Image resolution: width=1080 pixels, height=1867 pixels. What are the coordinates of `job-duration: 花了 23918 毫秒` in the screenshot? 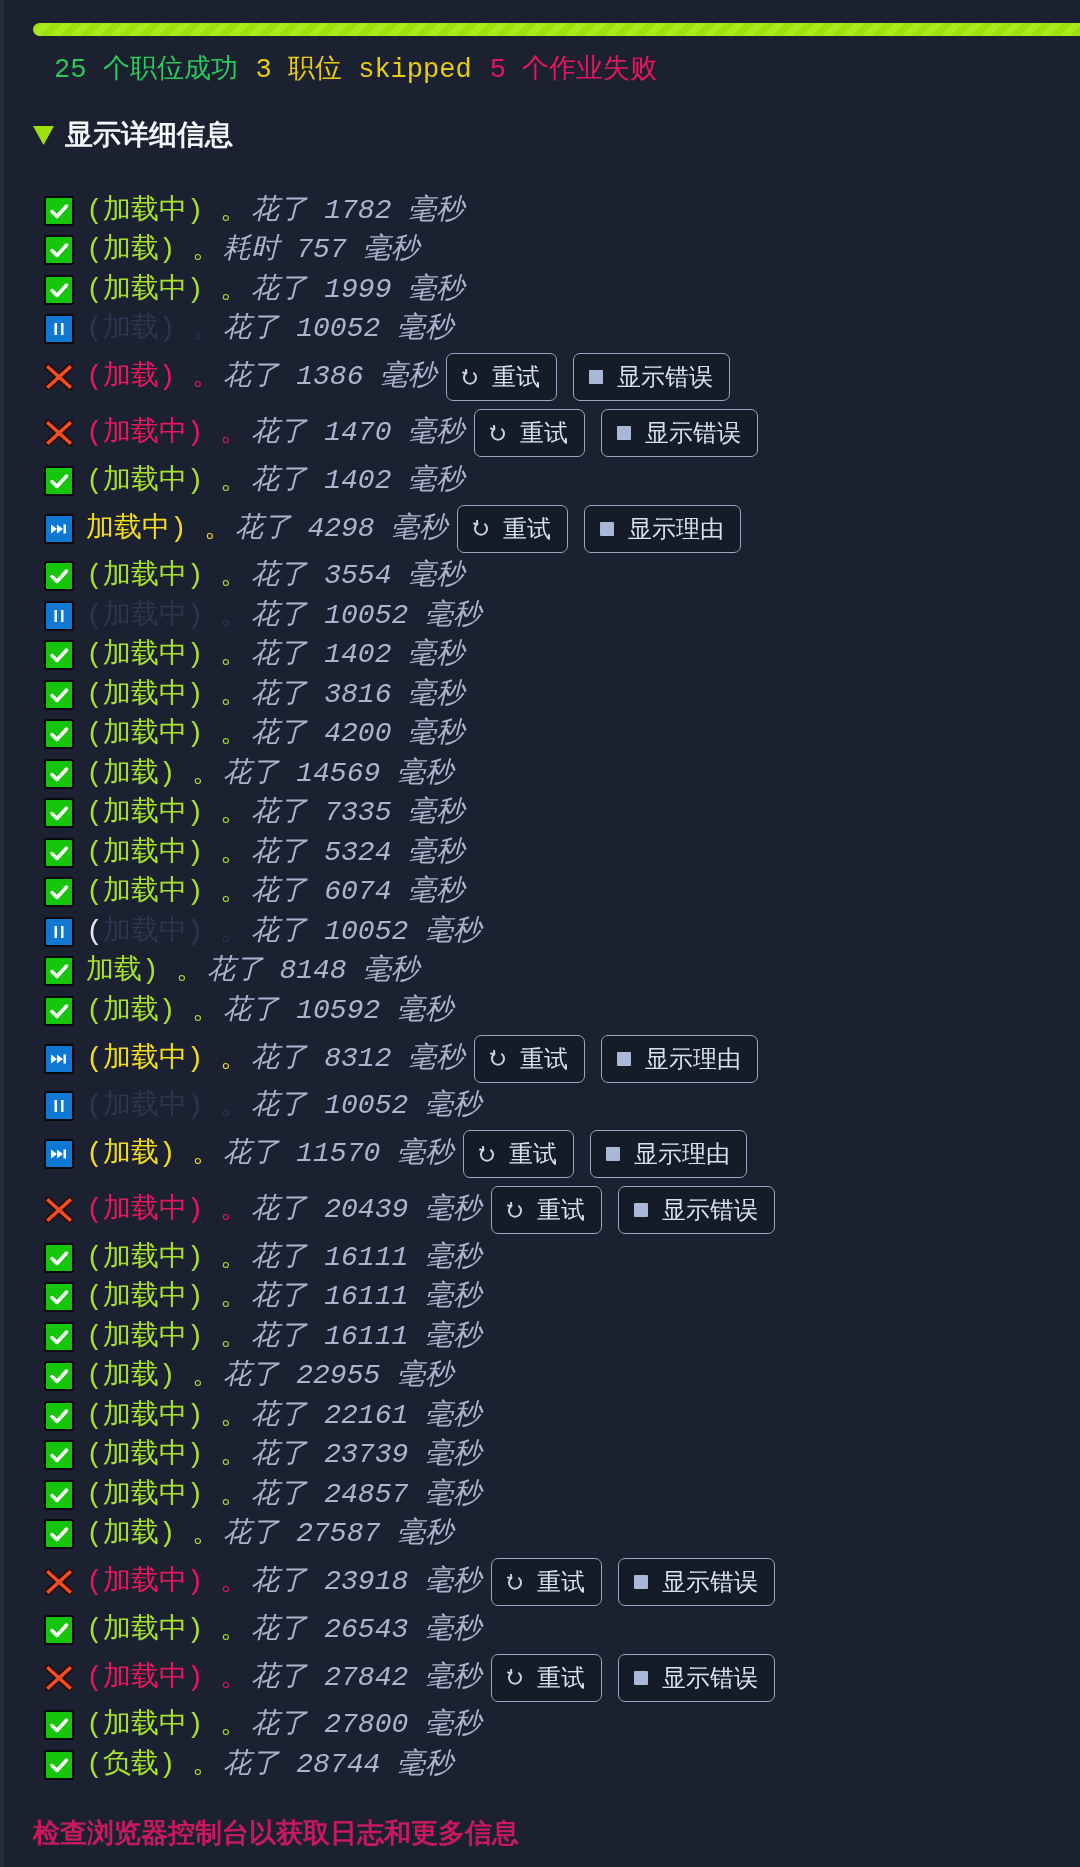 It's located at (366, 1582).